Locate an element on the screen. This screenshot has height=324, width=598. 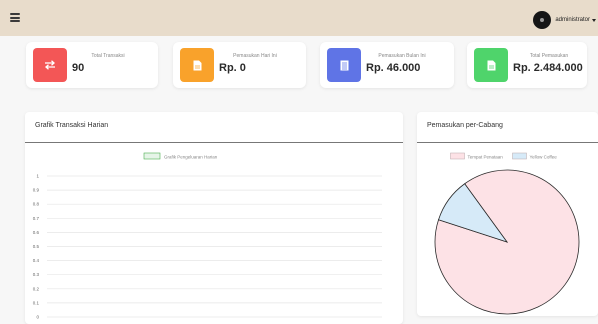
user-name: administrator is located at coordinates (572, 20).